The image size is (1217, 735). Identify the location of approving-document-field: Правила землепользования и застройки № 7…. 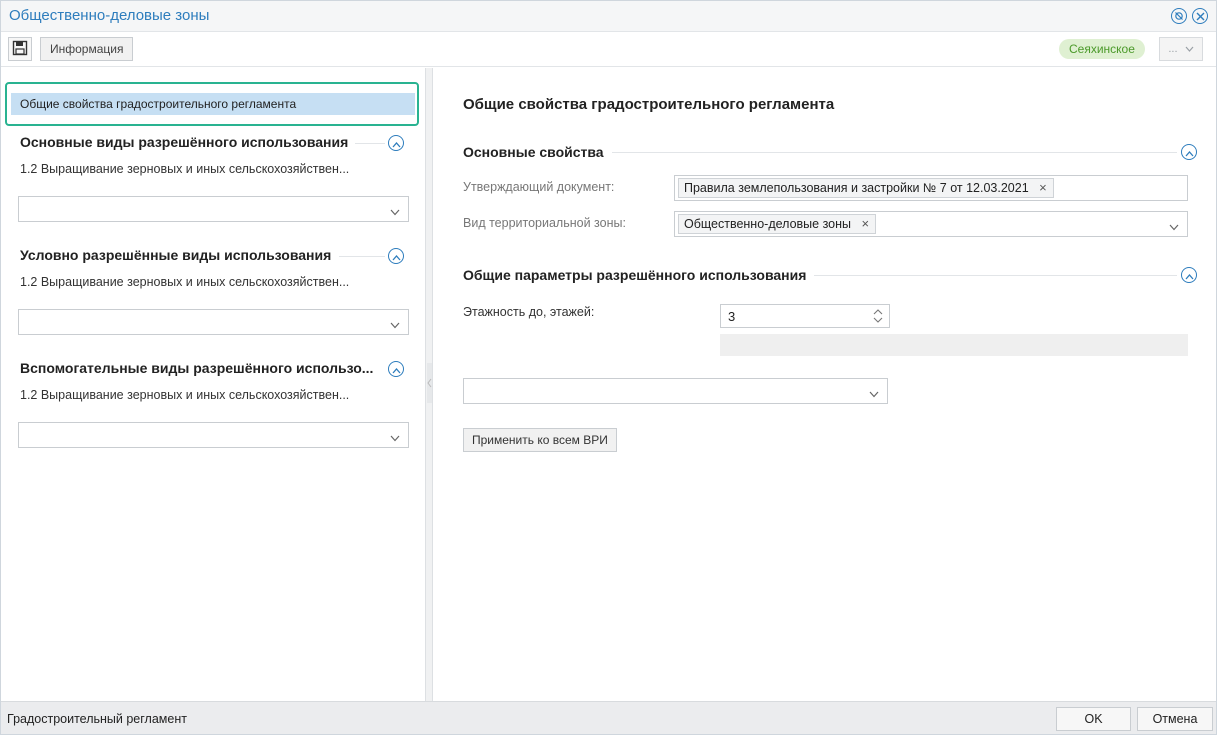
(931, 188).